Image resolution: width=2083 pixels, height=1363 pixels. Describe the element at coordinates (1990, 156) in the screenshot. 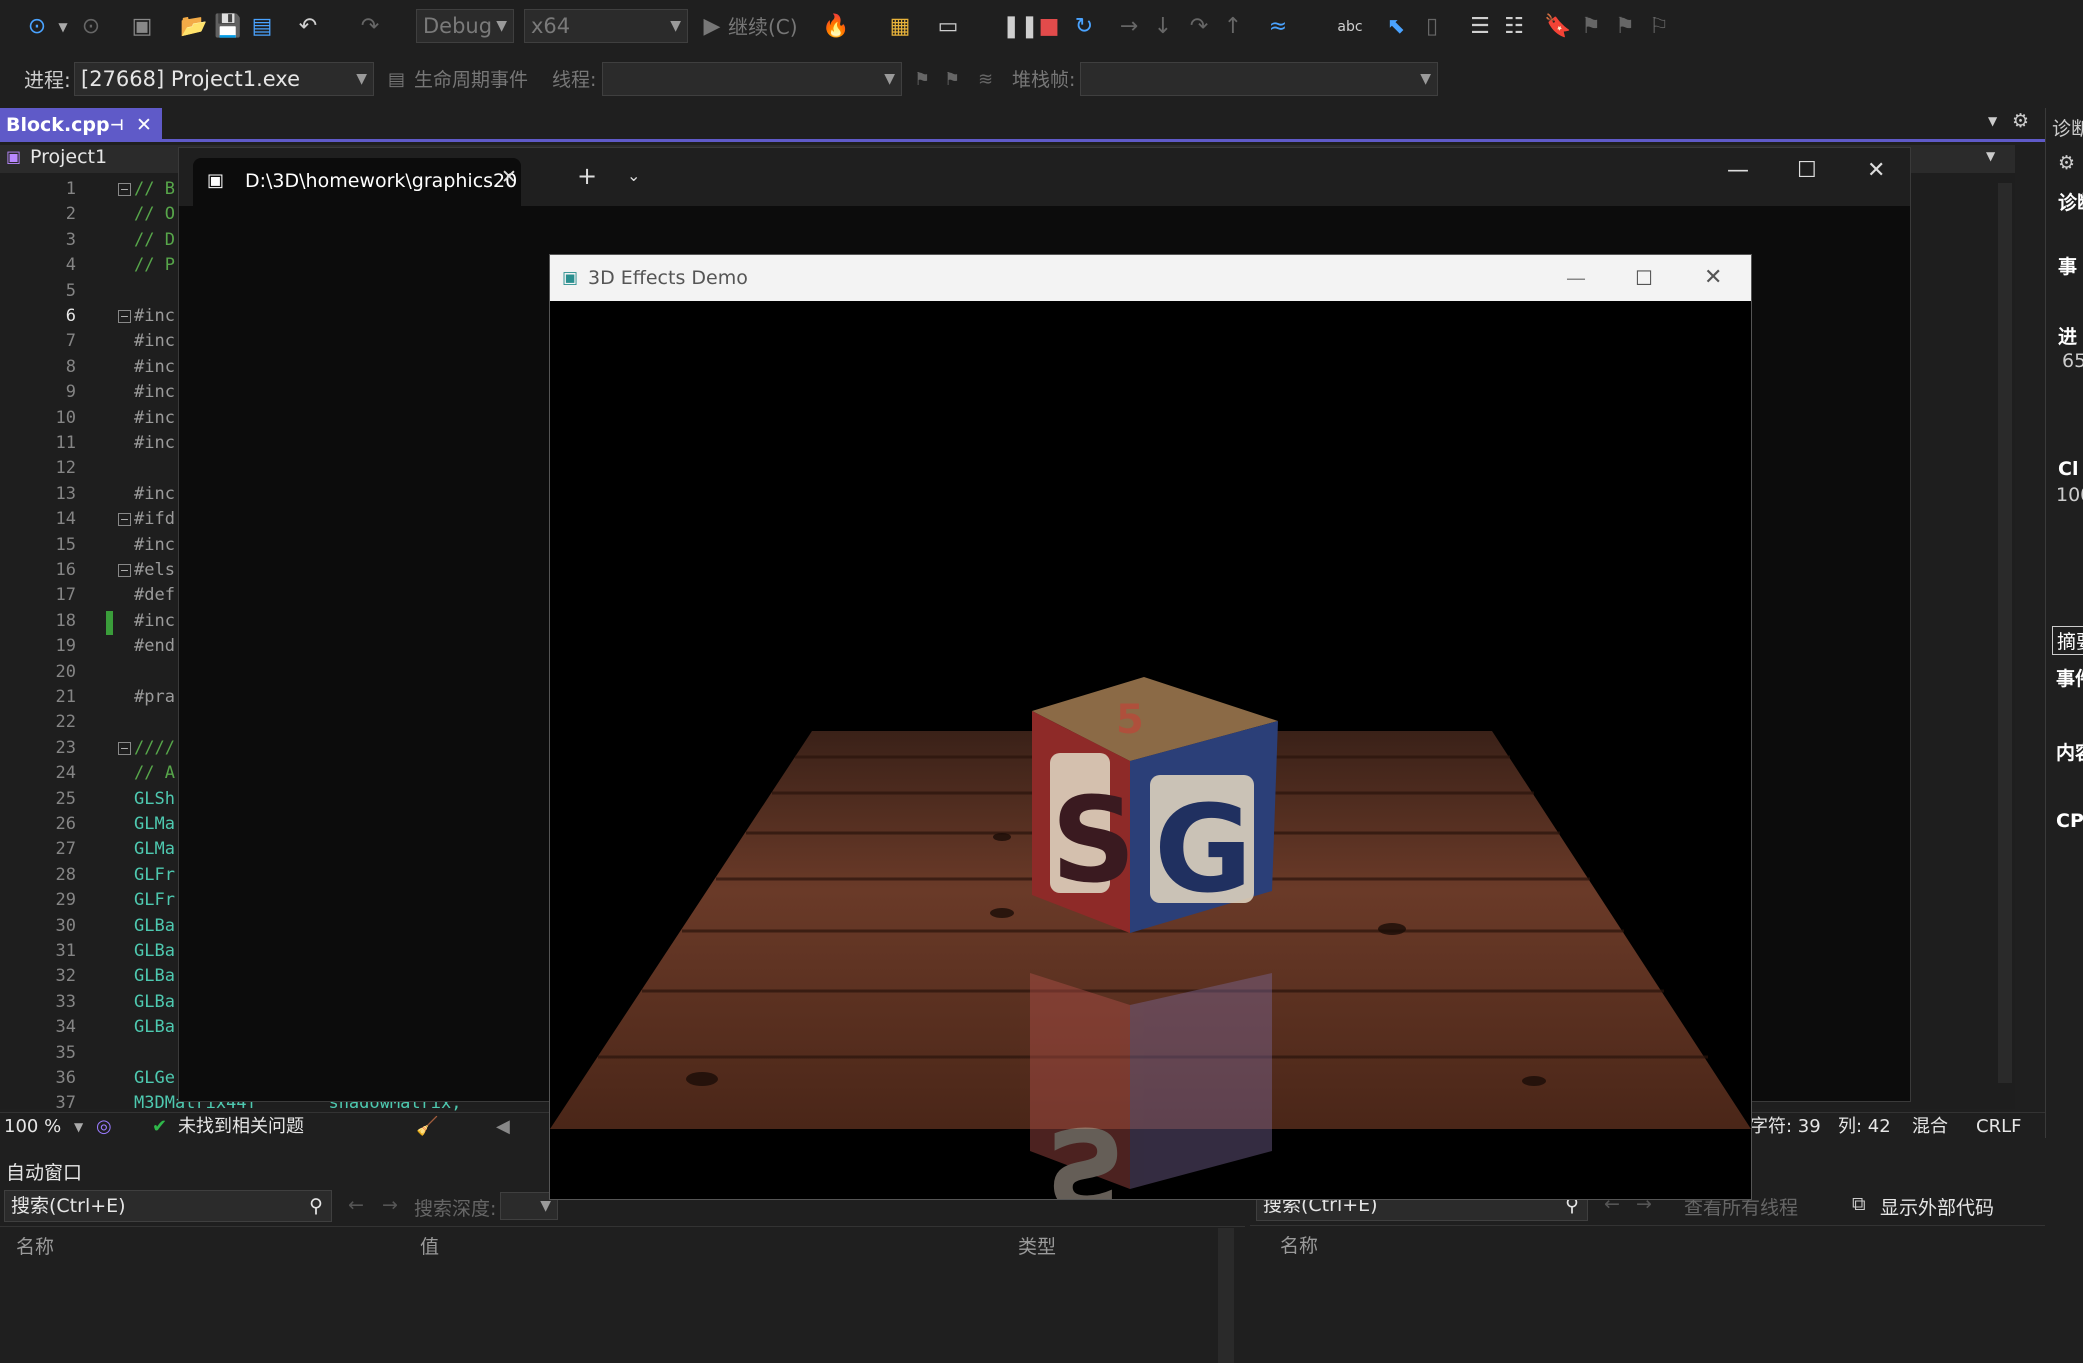

I see `members-dropdown-icon: ▼` at that location.